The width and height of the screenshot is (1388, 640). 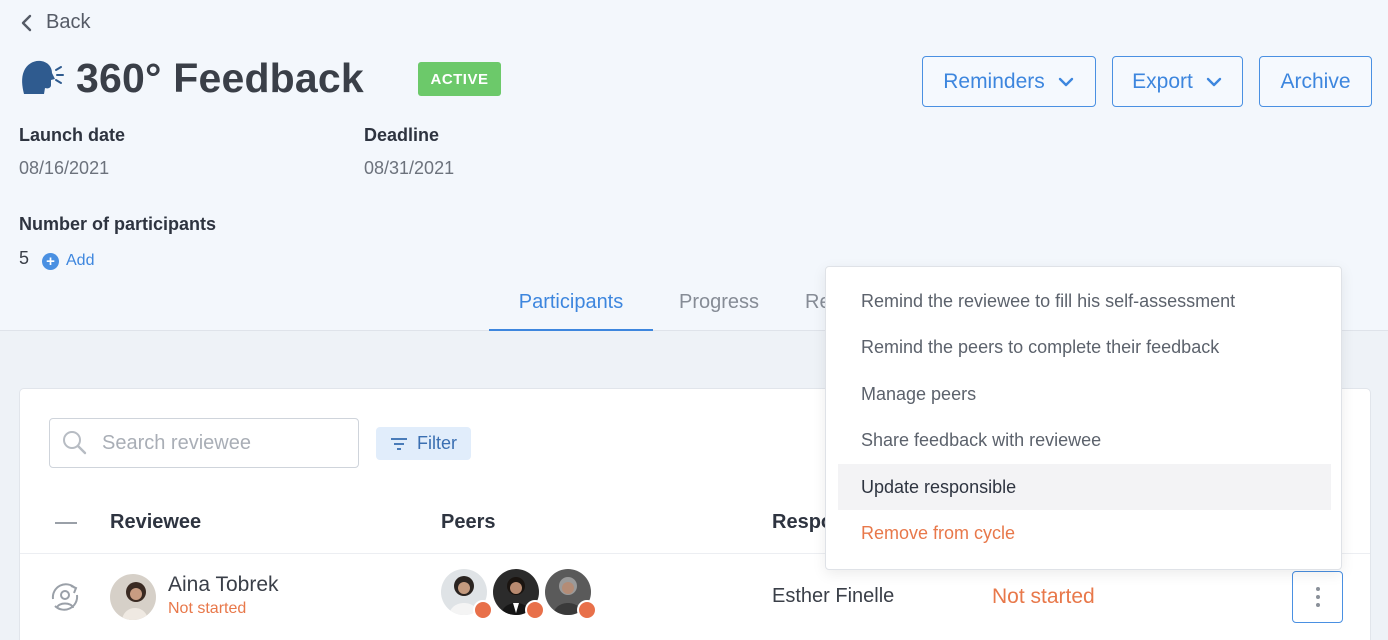 I want to click on title-row: 360° Feedback, so click(x=191, y=78).